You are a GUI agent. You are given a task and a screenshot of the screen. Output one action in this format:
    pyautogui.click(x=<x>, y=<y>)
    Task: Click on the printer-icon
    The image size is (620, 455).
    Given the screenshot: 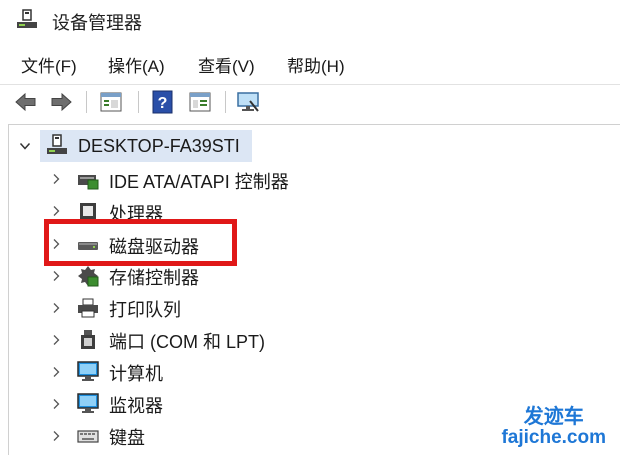 What is the action you would take?
    pyautogui.click(x=88, y=308)
    